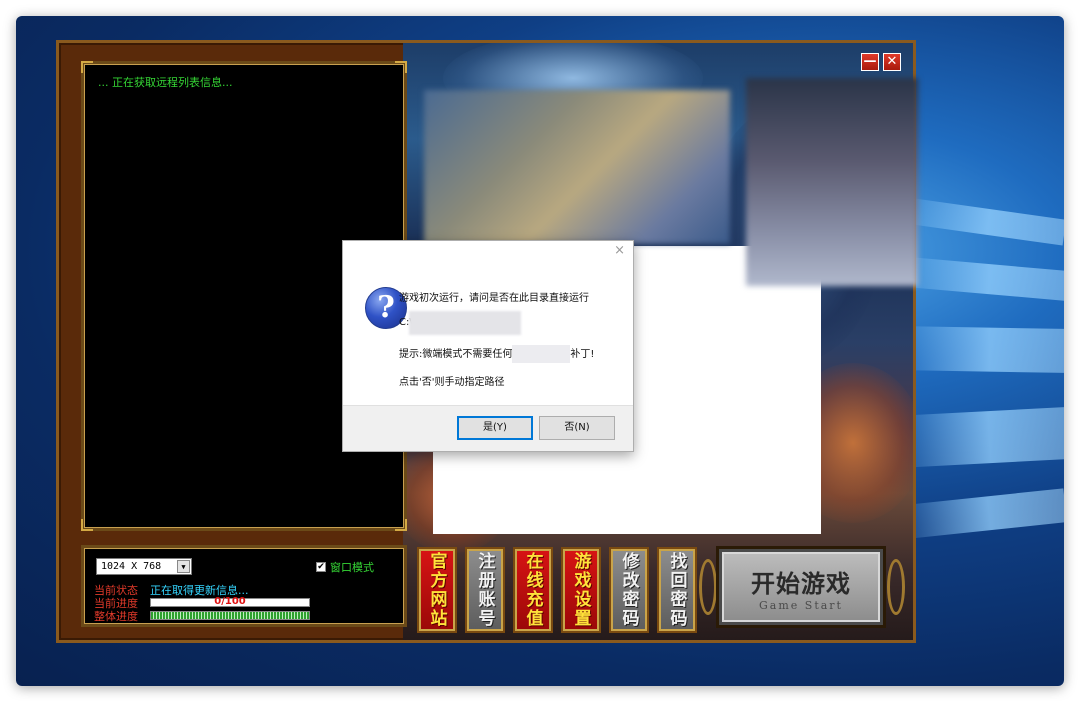 The width and height of the screenshot is (1080, 701). What do you see at coordinates (541, 354) in the screenshot?
I see `redacted-text` at bounding box center [541, 354].